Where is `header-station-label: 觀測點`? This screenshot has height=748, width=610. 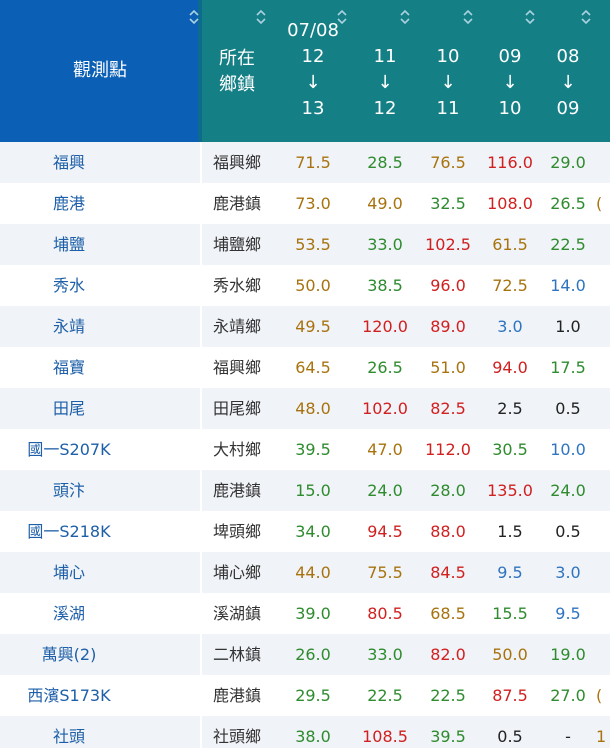 header-station-label: 觀測點 is located at coordinates (100, 70).